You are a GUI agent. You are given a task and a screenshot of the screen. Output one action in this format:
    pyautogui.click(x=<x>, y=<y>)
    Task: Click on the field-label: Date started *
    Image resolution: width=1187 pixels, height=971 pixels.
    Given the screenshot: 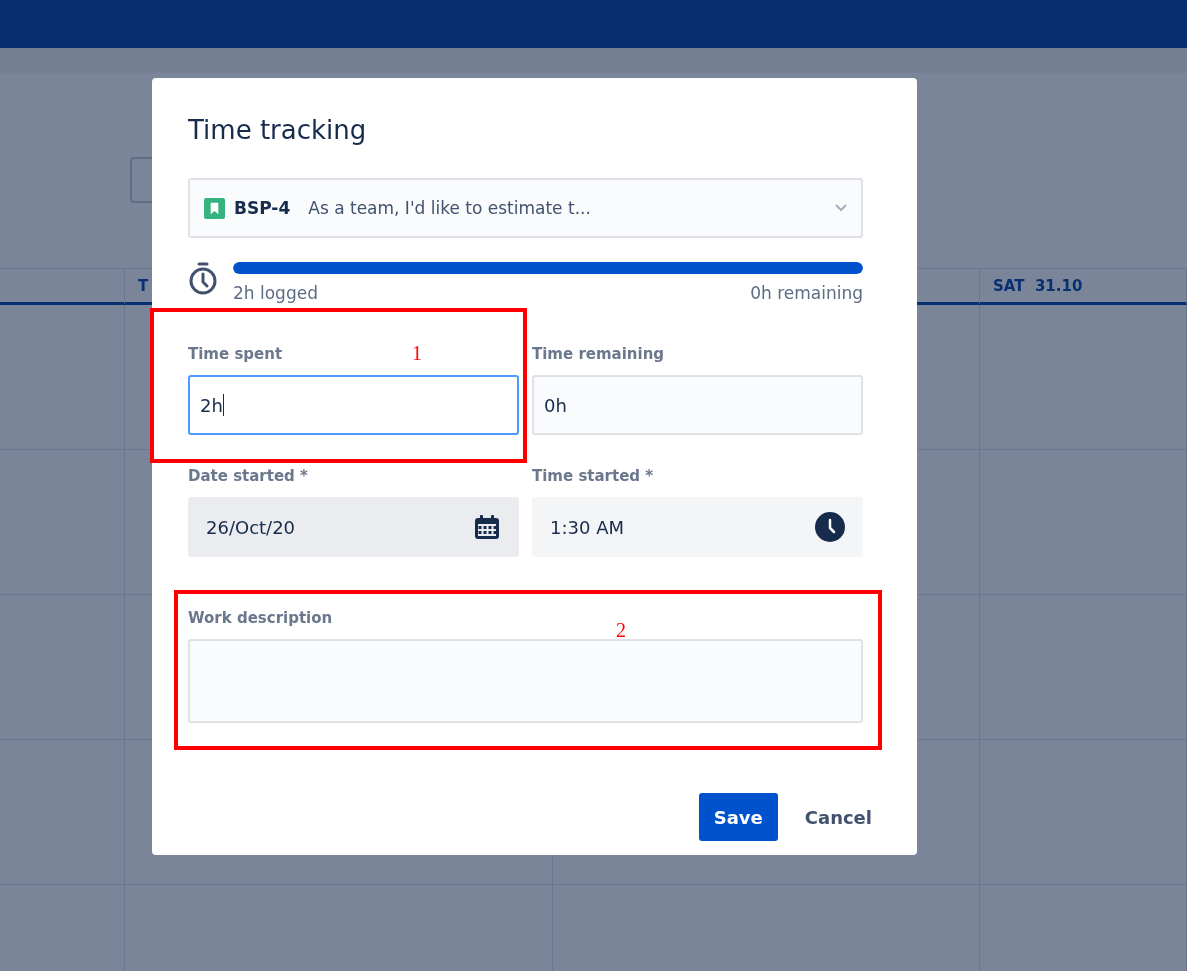 What is the action you would take?
    pyautogui.click(x=248, y=476)
    